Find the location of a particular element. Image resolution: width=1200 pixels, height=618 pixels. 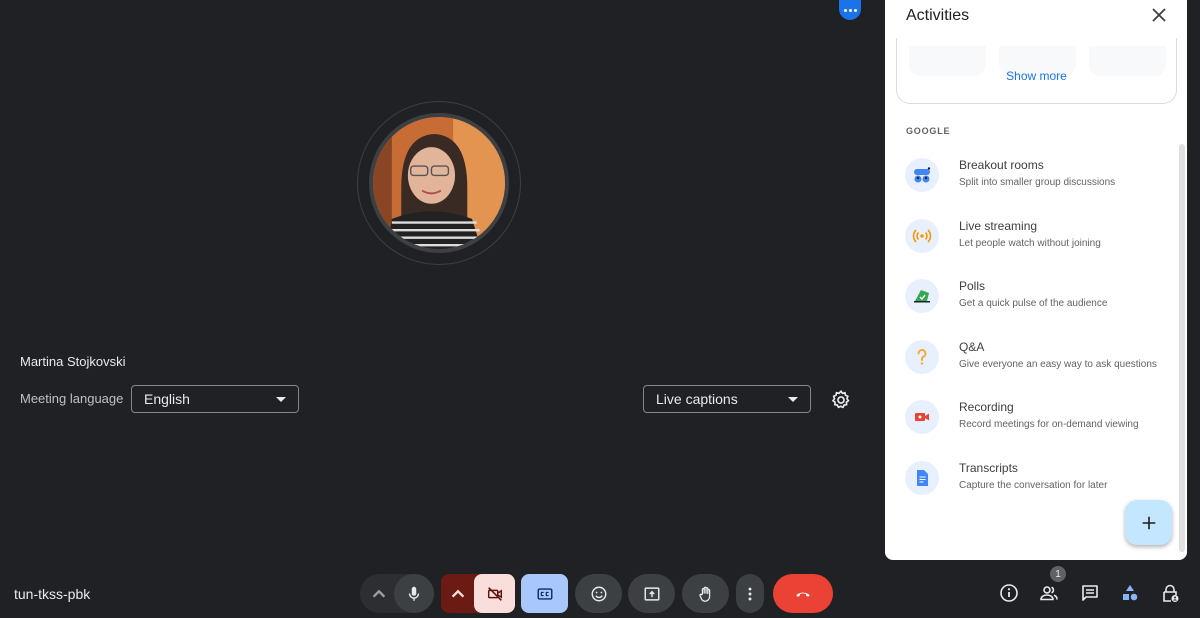

activity-title: Recording is located at coordinates (986, 407).